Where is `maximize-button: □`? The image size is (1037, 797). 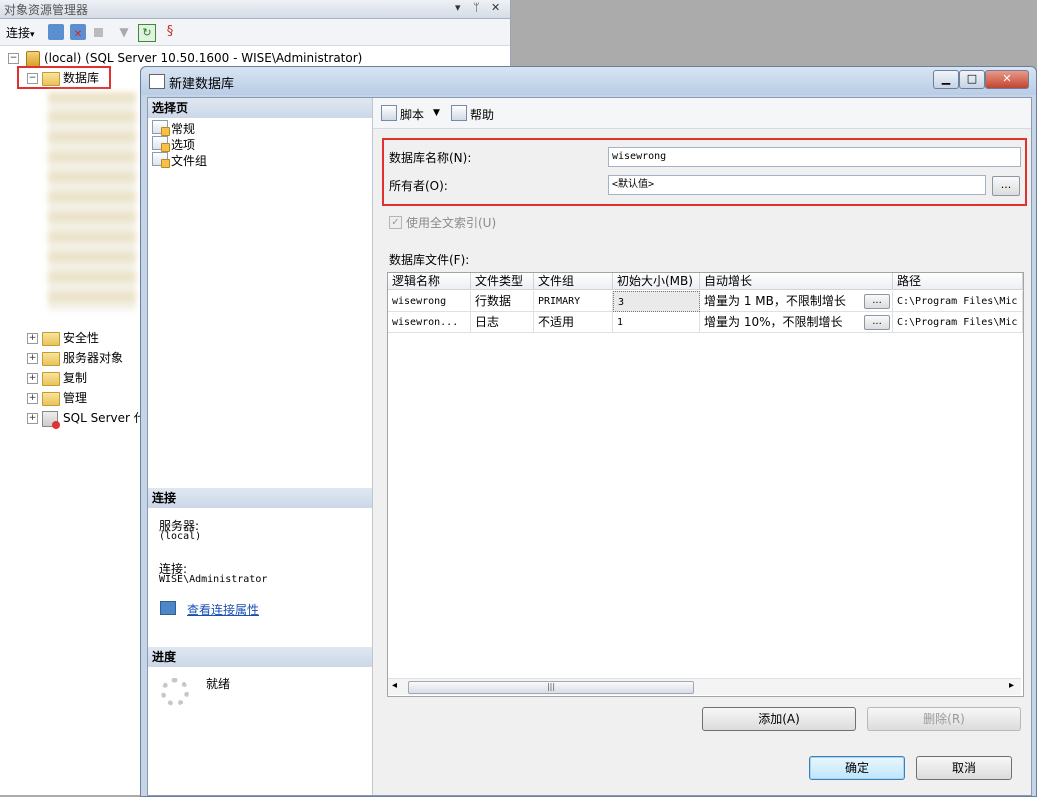 maximize-button: □ is located at coordinates (972, 79).